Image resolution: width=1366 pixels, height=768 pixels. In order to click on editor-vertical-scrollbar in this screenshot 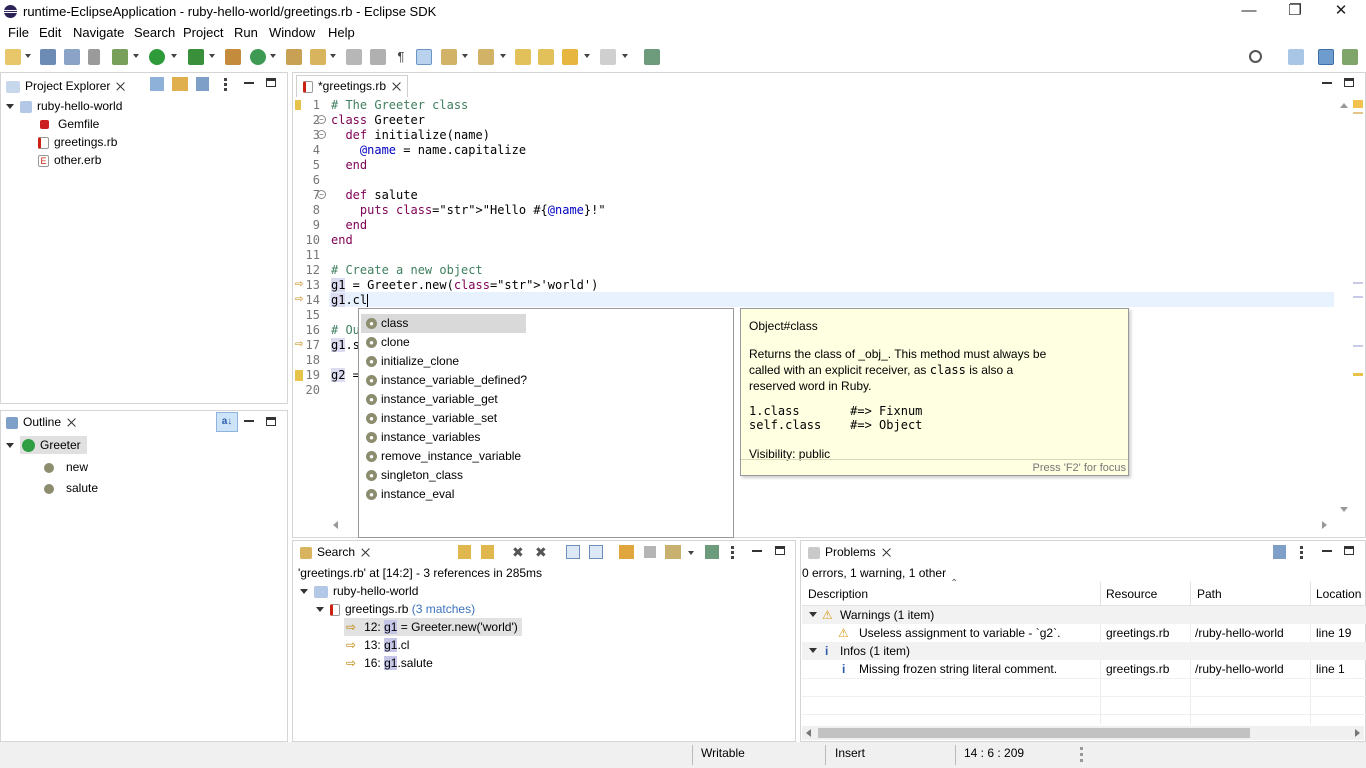, I will do `click(1343, 307)`.